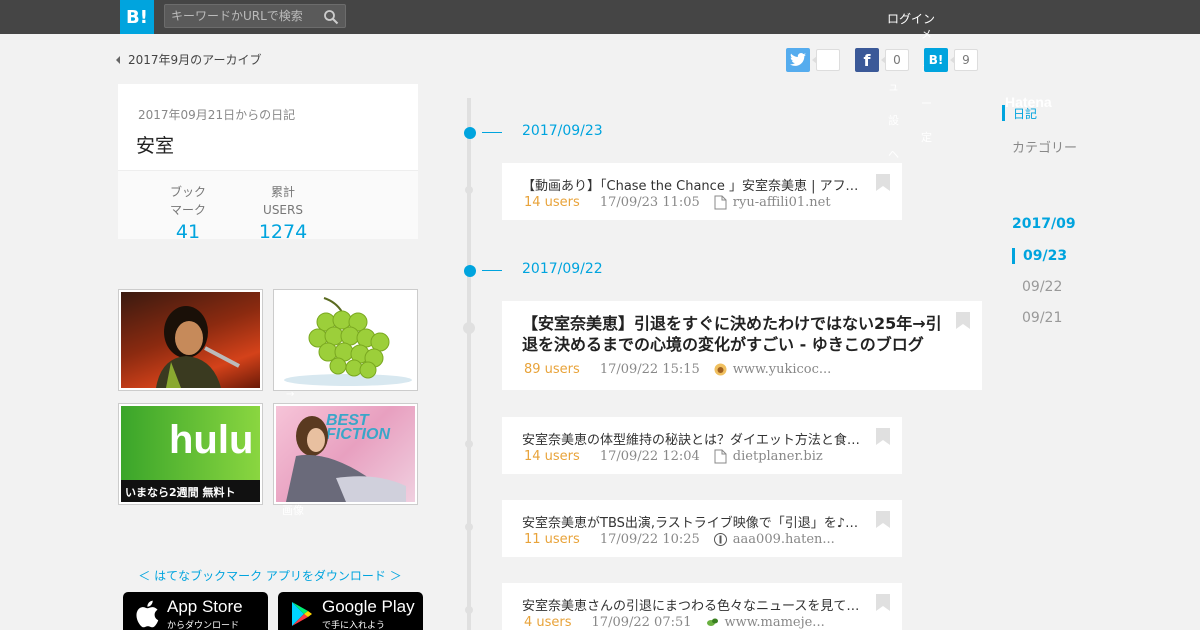 The height and width of the screenshot is (630, 1200). What do you see at coordinates (552, 369) in the screenshot?
I see `entry-users: 89 users` at bounding box center [552, 369].